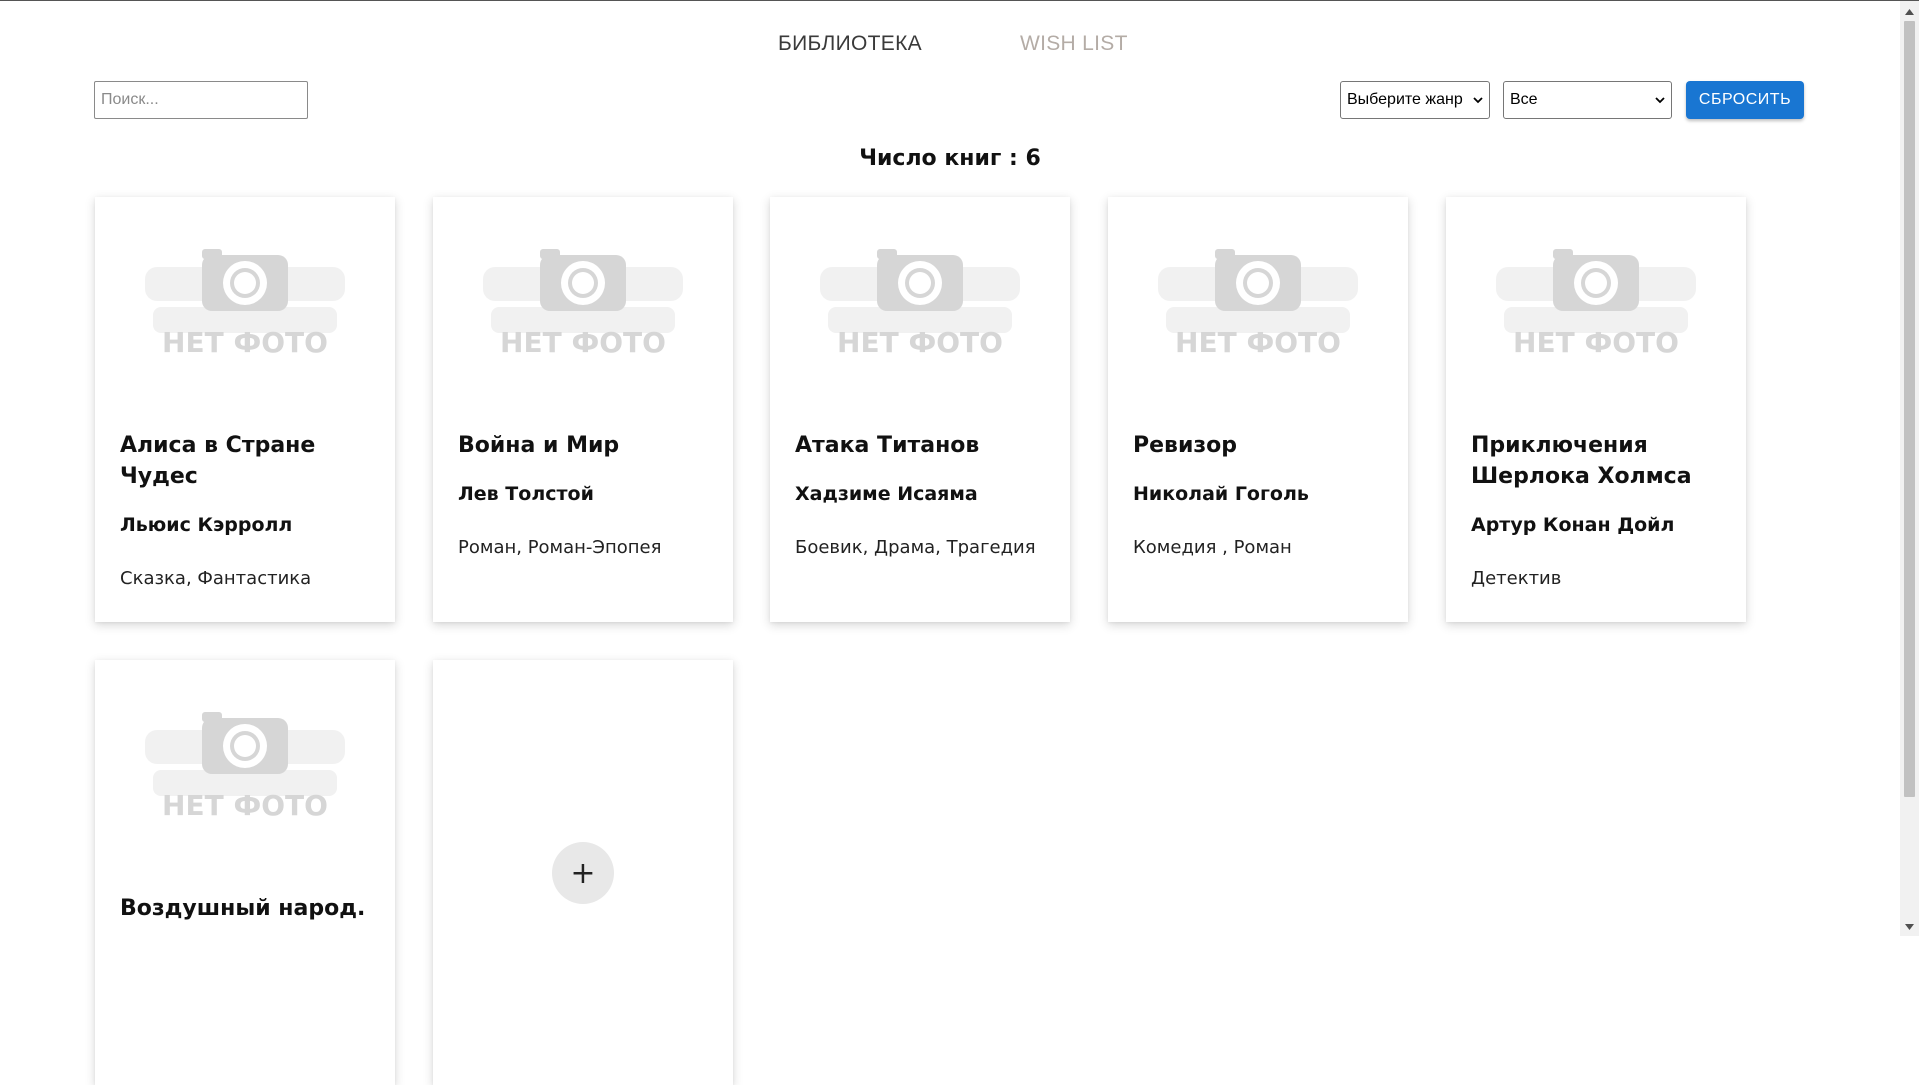  I want to click on book-author: Льюис Кэрролл, so click(206, 525).